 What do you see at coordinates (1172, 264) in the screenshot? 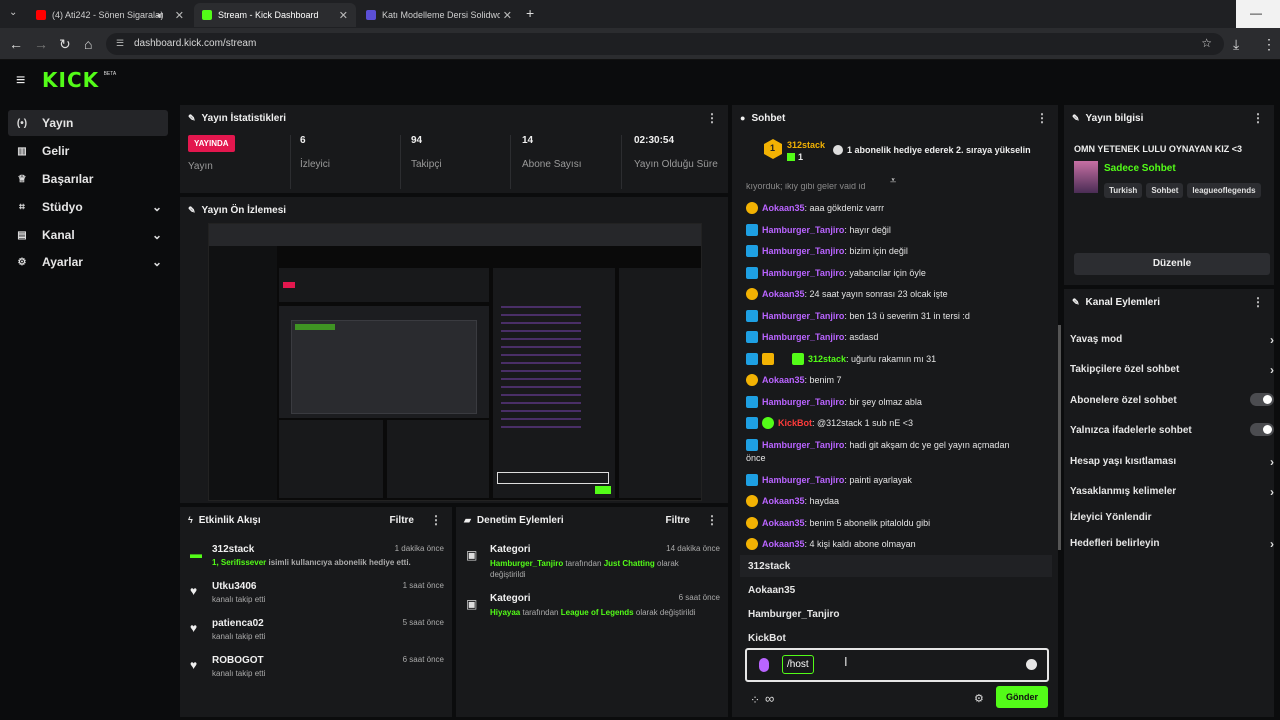
I see `edit-button: Düzenle` at bounding box center [1172, 264].